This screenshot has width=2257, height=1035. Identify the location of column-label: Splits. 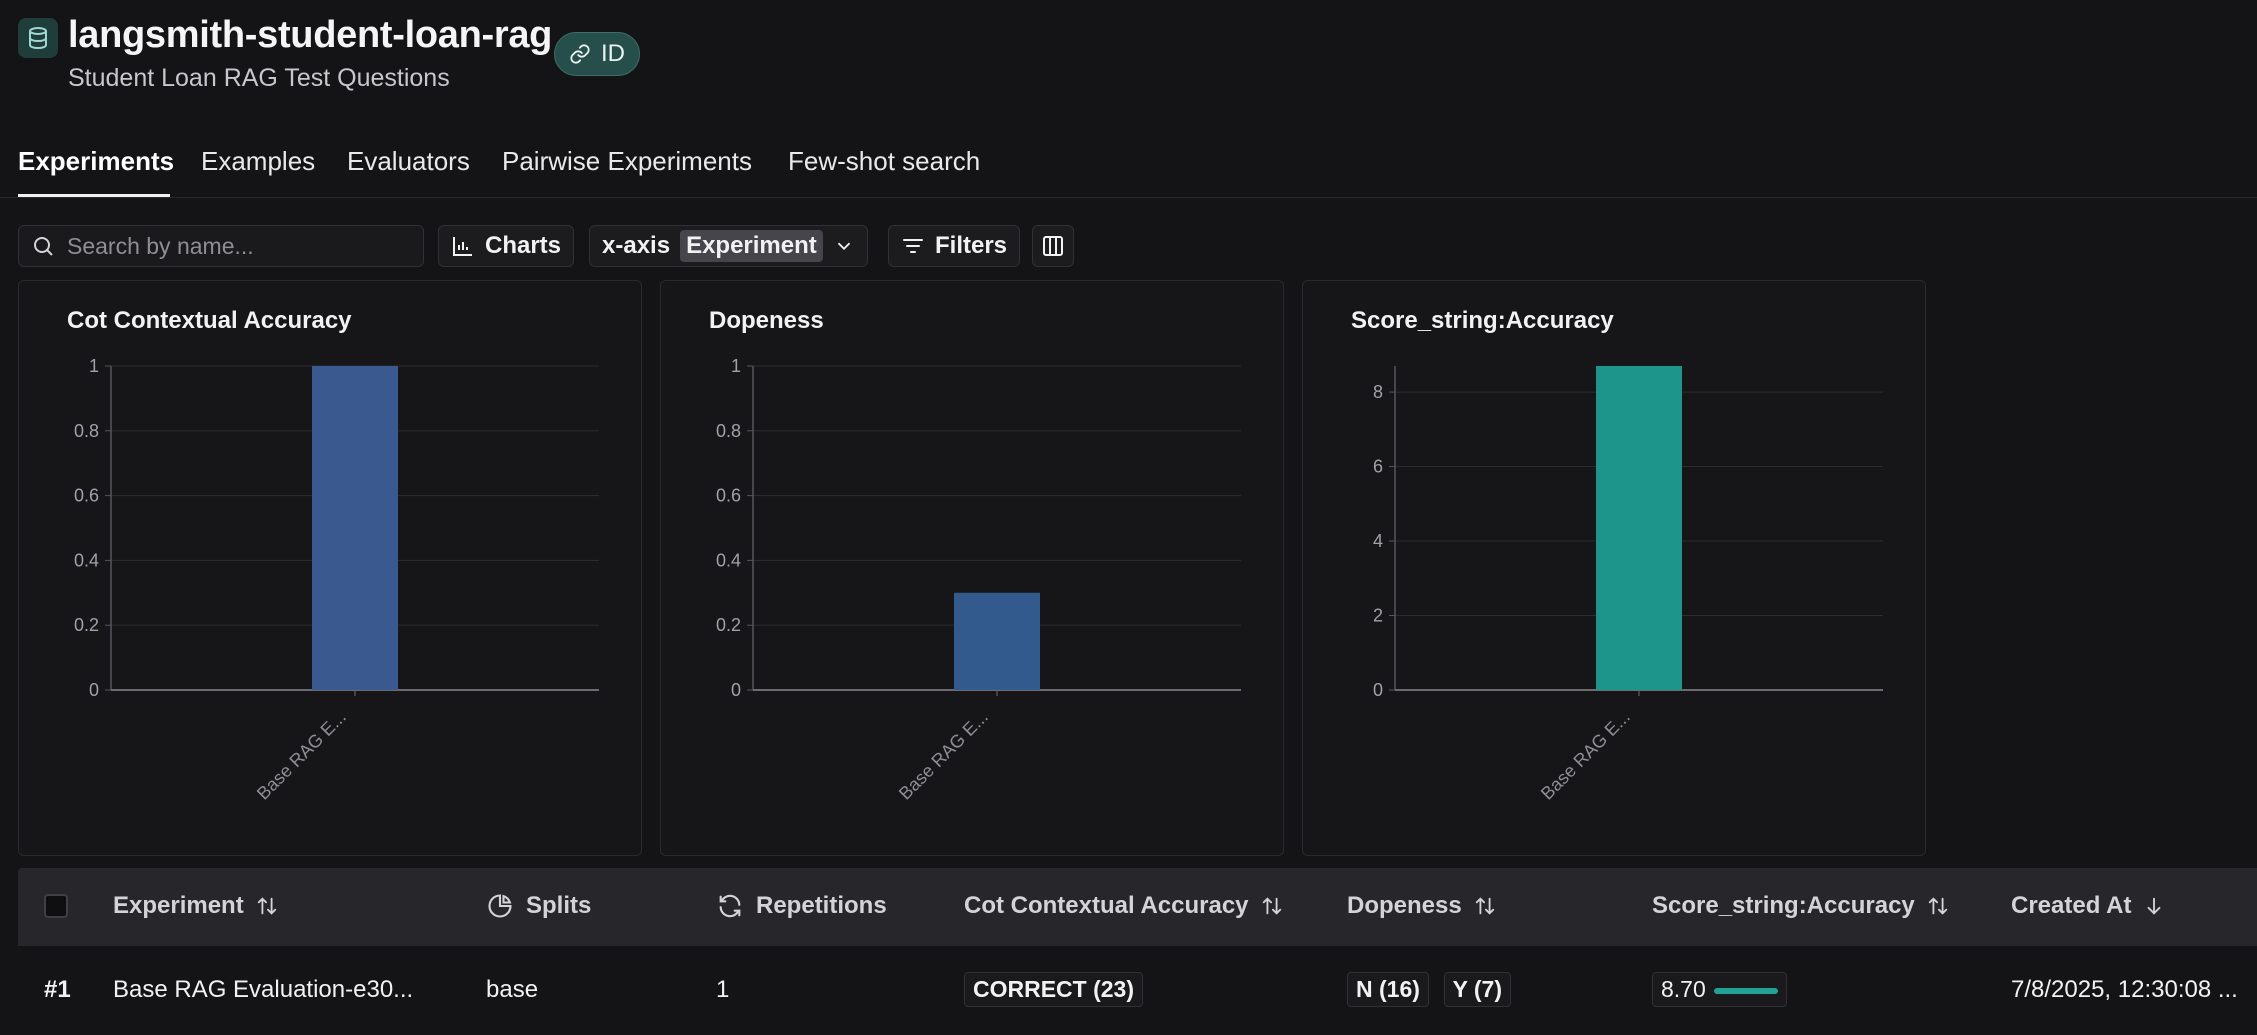
(559, 905).